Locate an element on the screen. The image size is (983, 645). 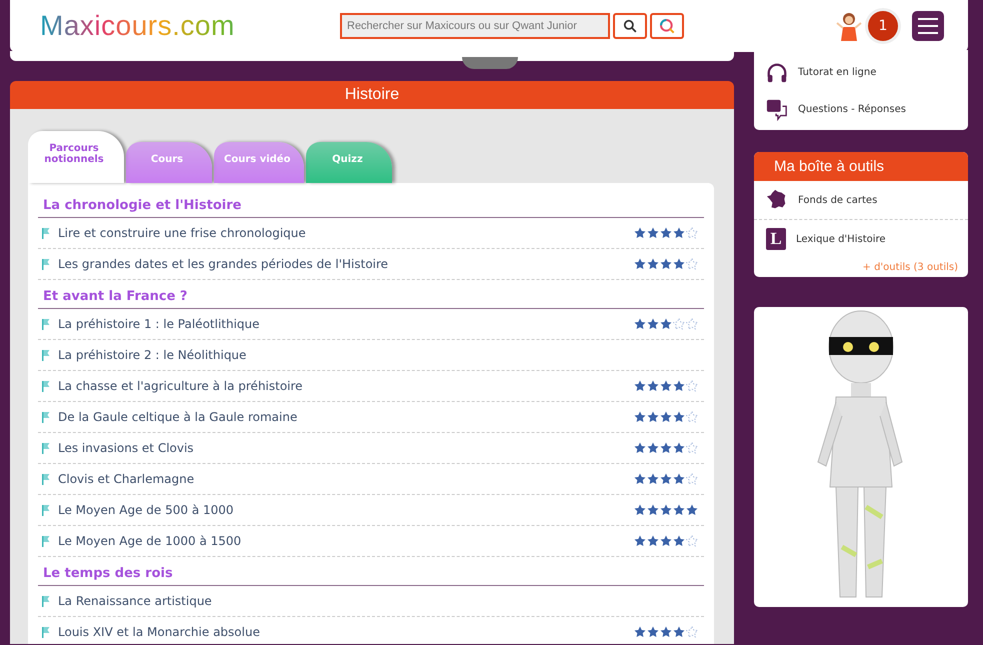
girl-avatar-icon is located at coordinates (849, 26).